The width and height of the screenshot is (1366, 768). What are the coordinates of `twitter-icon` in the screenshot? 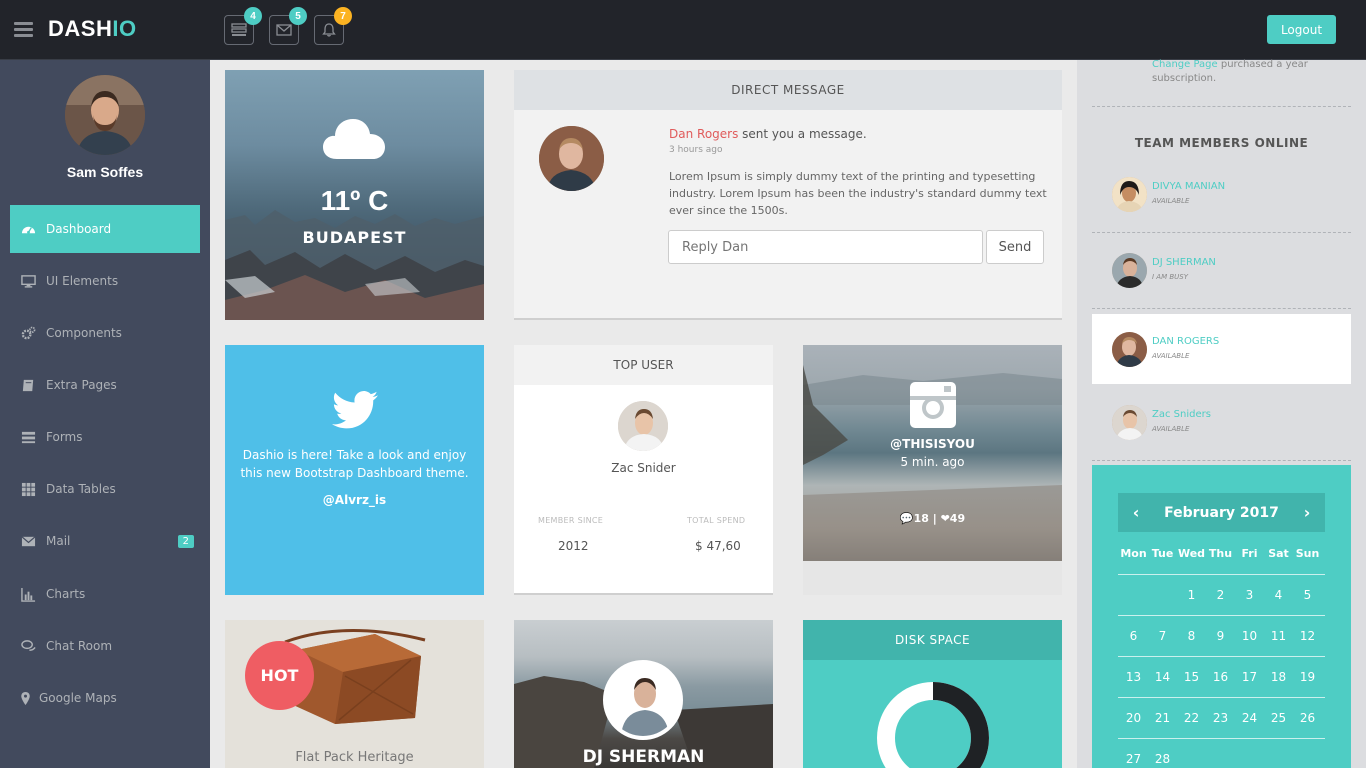 It's located at (355, 410).